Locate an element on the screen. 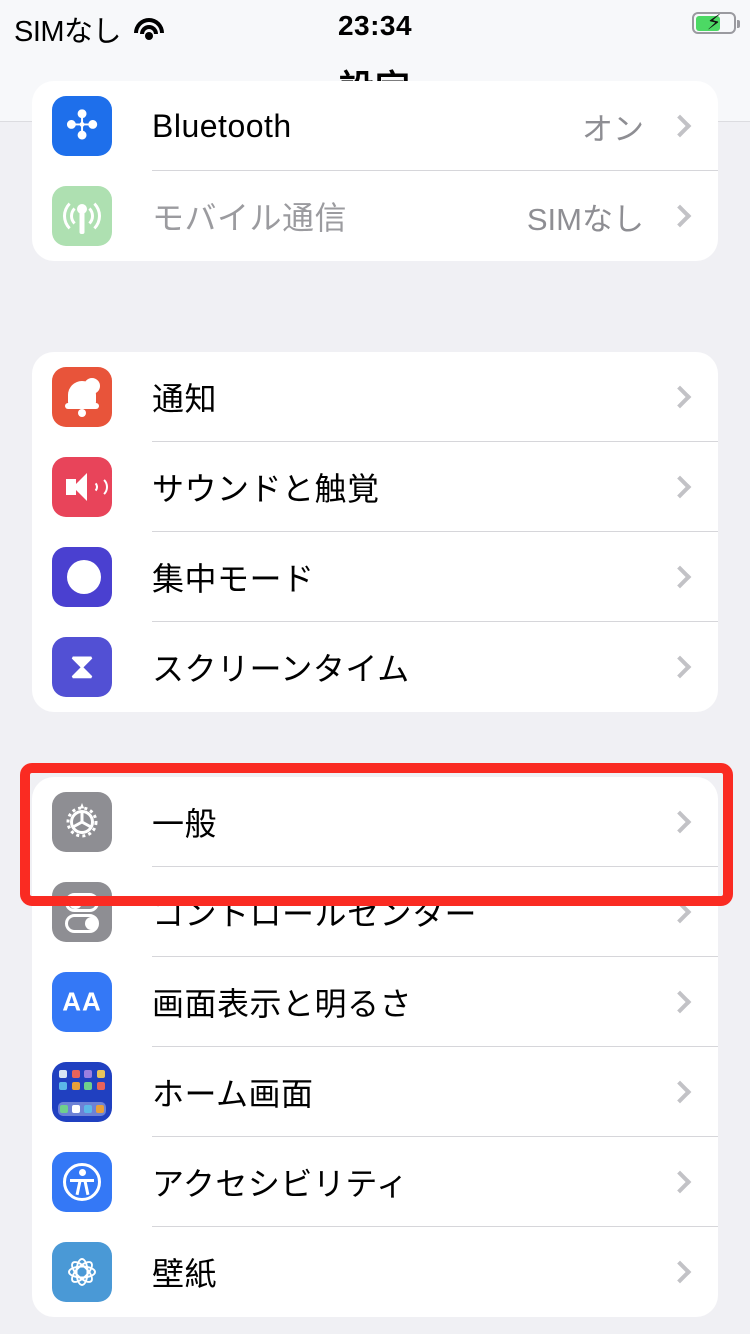  screen-time-hourglass-icon: ⧗ is located at coordinates (82, 667).